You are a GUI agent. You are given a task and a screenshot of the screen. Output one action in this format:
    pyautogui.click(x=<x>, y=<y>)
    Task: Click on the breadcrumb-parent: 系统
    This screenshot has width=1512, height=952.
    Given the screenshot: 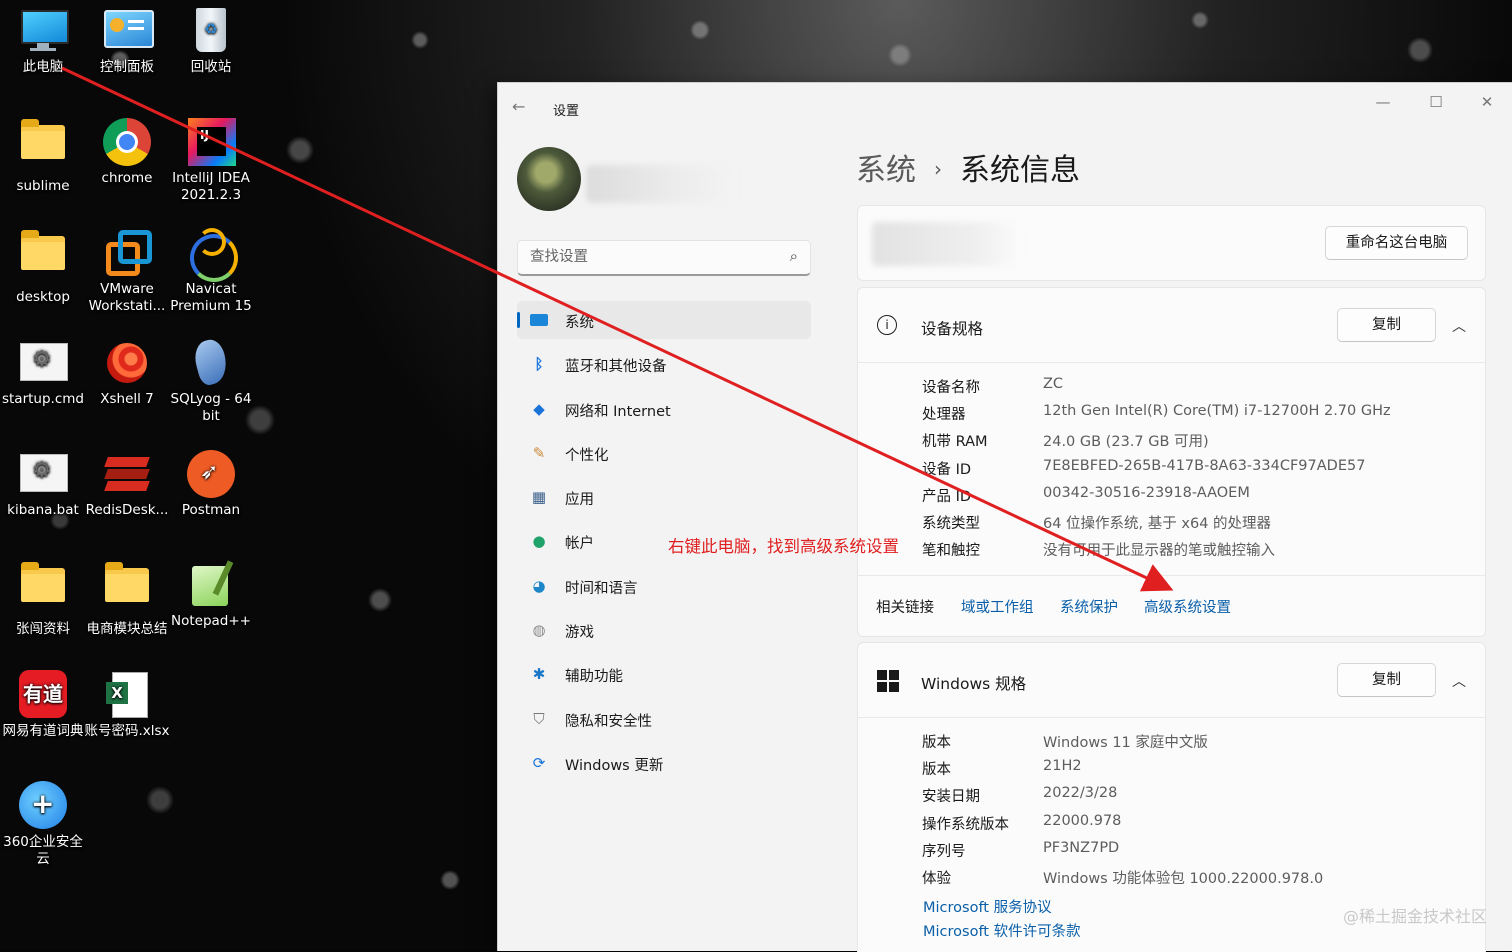 What is the action you would take?
    pyautogui.click(x=886, y=170)
    